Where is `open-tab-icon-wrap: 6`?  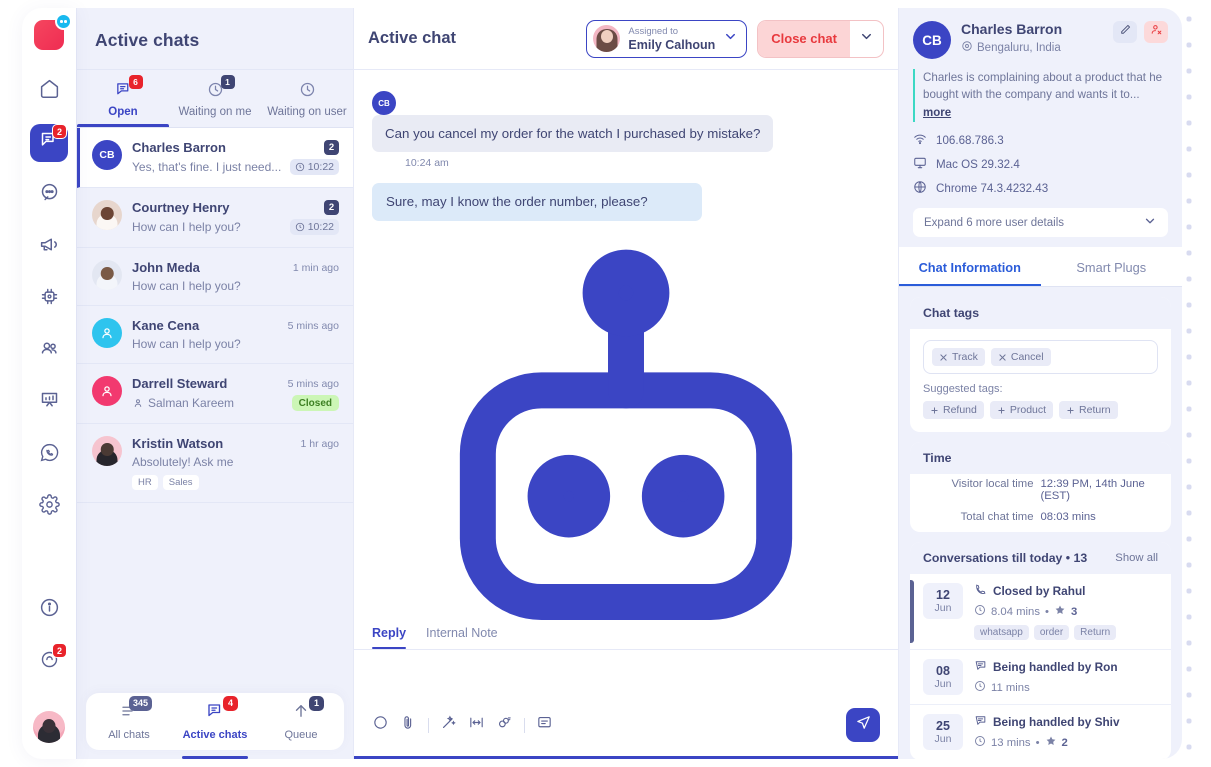
open-tab-icon-wrap: 6 is located at coordinates (129, 89).